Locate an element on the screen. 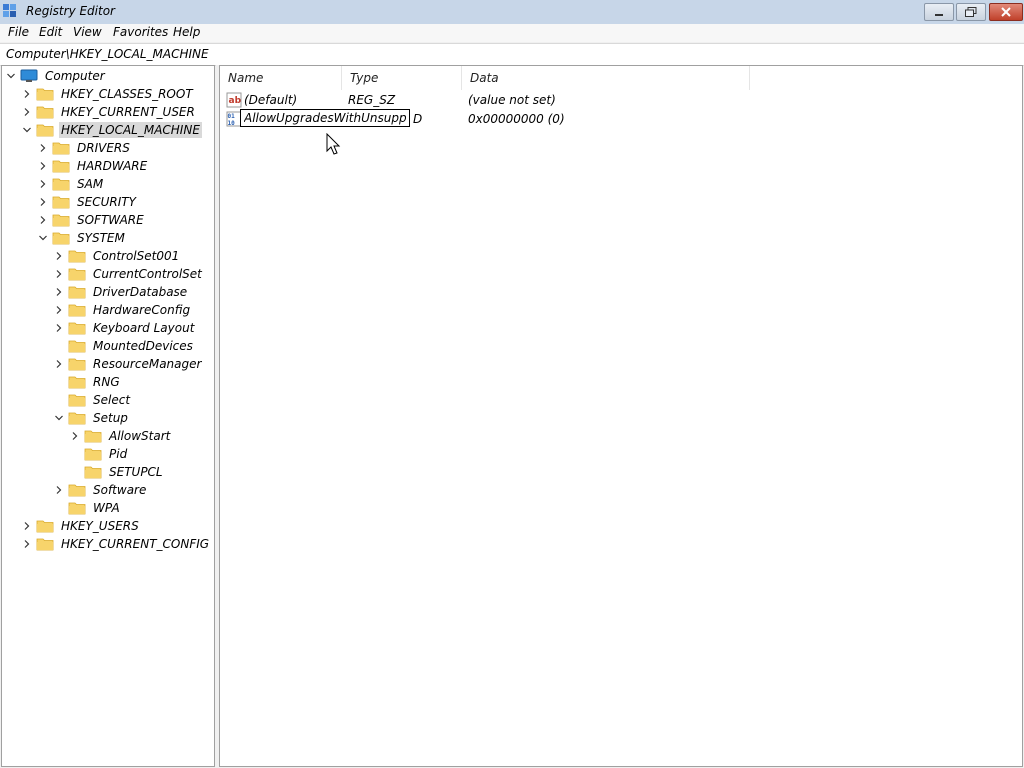 This screenshot has height=768, width=1024. tree-node-label: DRIVERS is located at coordinates (103, 148).